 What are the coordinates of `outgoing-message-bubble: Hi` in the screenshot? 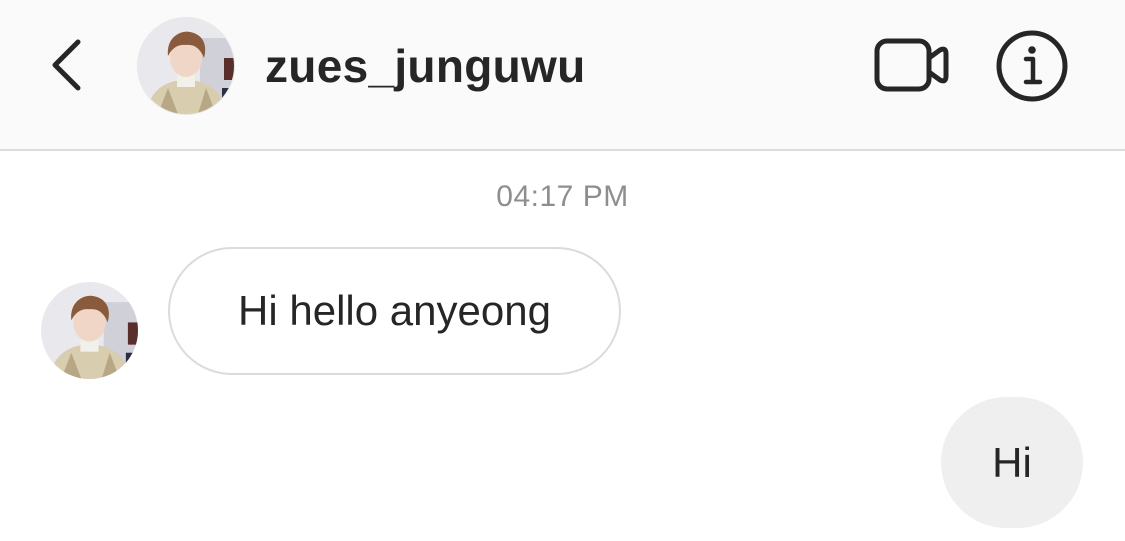 It's located at (1012, 462).